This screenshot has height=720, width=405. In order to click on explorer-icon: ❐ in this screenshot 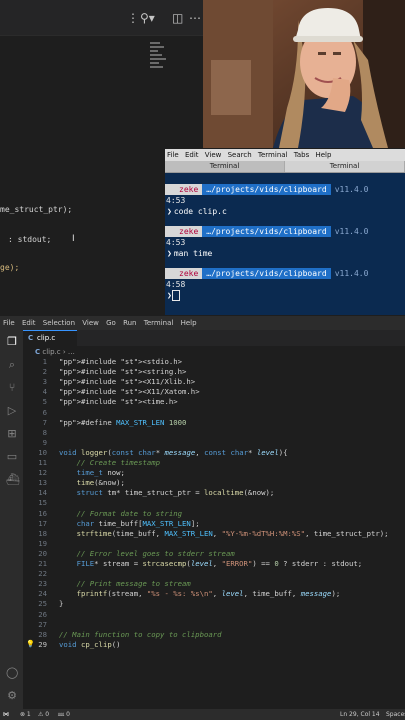, I will do `click(12, 342)`.